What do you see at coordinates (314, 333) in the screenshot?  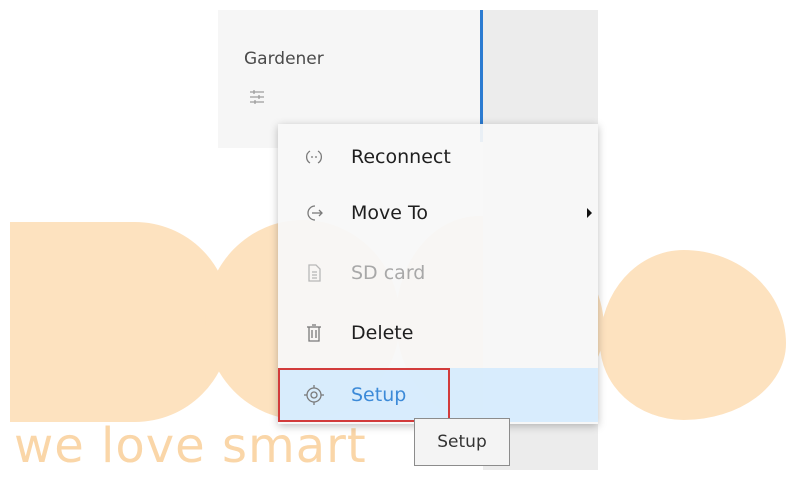 I see `trash-icon` at bounding box center [314, 333].